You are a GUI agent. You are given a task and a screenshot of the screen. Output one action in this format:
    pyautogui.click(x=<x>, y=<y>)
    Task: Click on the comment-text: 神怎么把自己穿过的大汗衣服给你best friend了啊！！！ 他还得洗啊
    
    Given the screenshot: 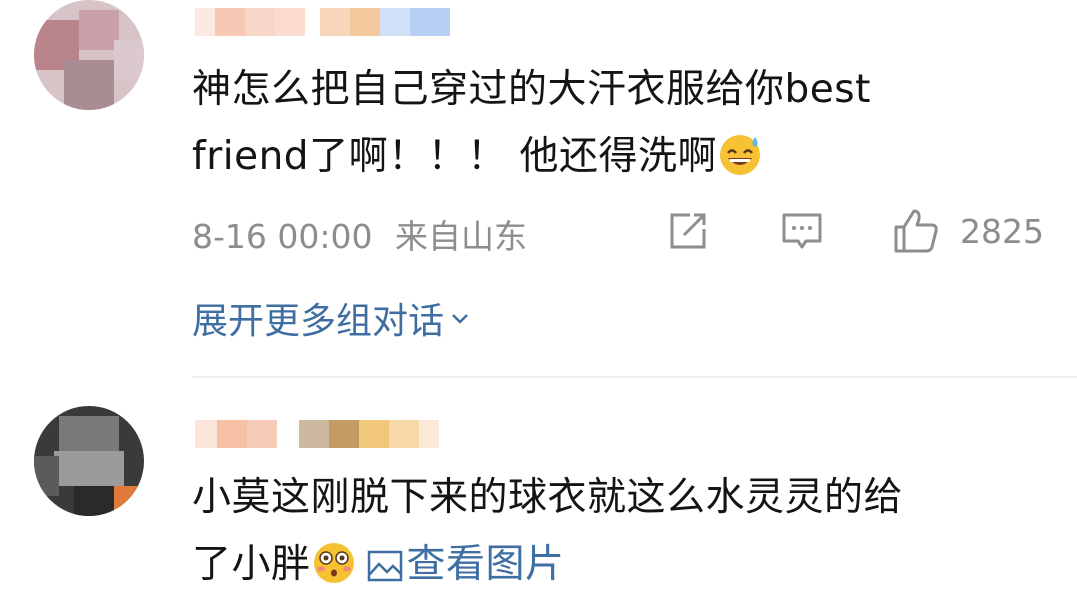 What is the action you would take?
    pyautogui.click(x=531, y=123)
    